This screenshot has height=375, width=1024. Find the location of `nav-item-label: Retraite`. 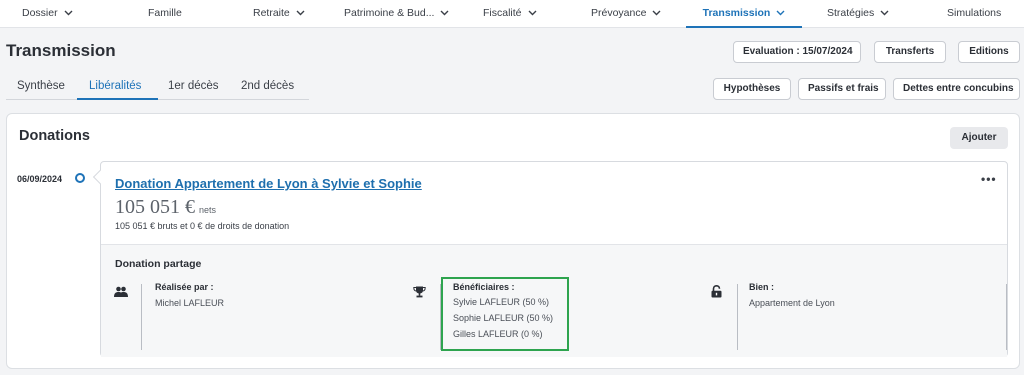

nav-item-label: Retraite is located at coordinates (271, 13).